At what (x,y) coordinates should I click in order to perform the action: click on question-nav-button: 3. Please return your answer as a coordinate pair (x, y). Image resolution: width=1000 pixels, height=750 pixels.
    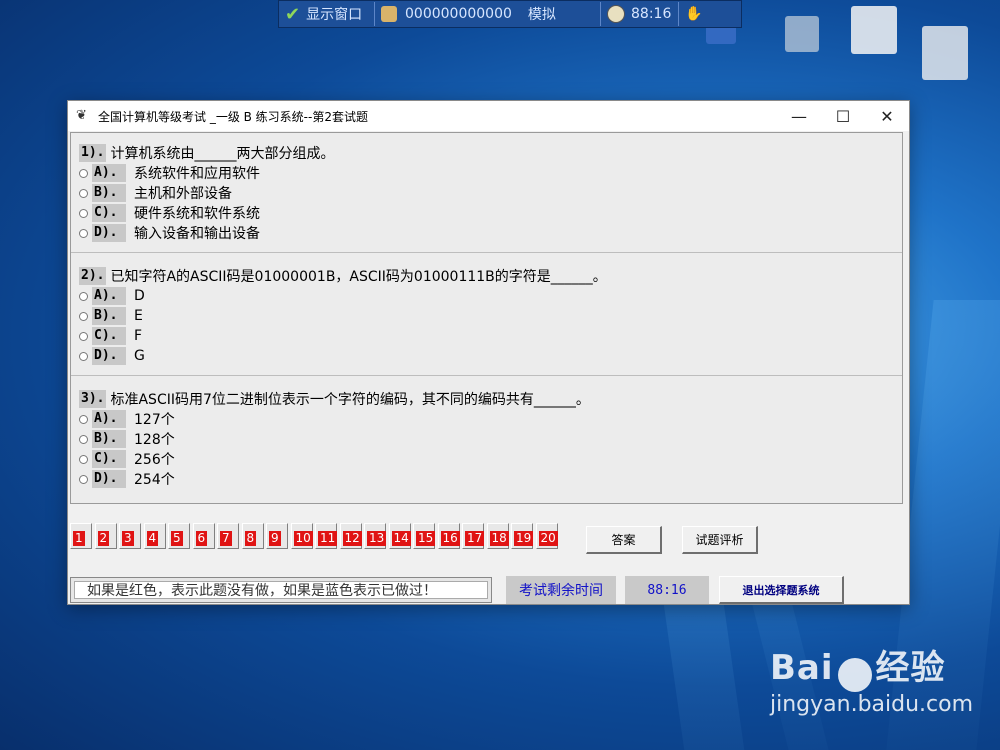
    Looking at the image, I should click on (130, 536).